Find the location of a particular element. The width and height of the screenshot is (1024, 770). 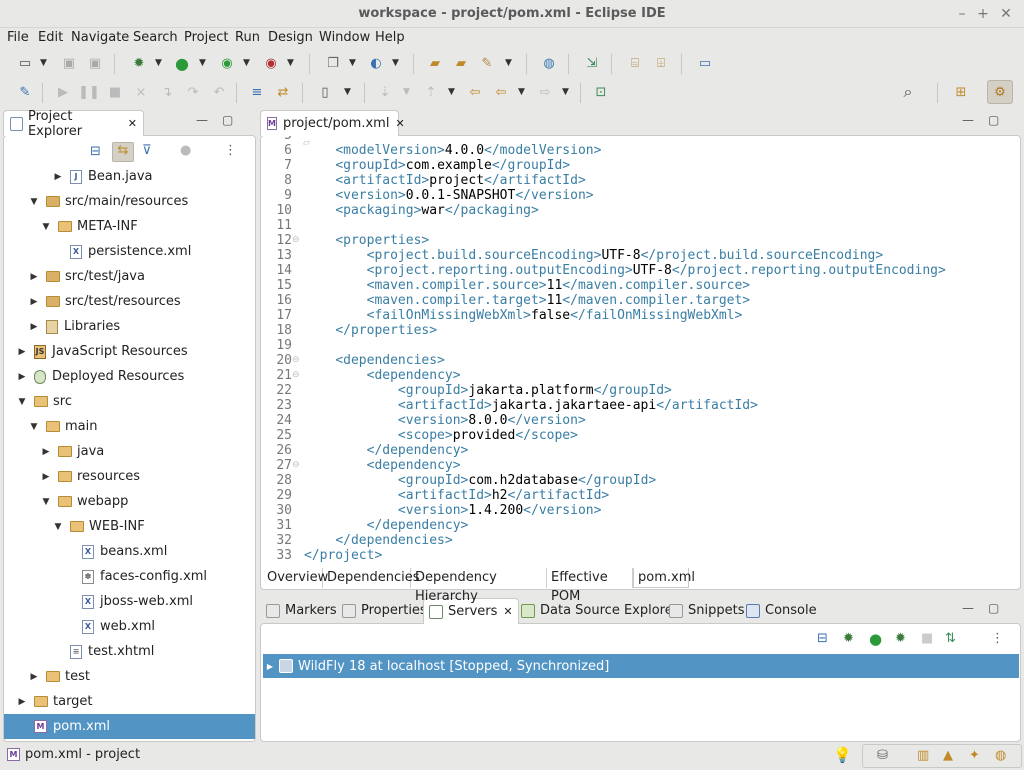

menu-navigate: Navigate is located at coordinates (100, 37).